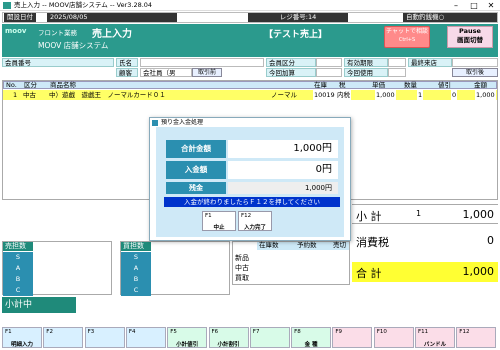 The height and width of the screenshot is (350, 500). What do you see at coordinates (182, 122) in the screenshot?
I see `dialog-title: 預り金入金処理` at bounding box center [182, 122].